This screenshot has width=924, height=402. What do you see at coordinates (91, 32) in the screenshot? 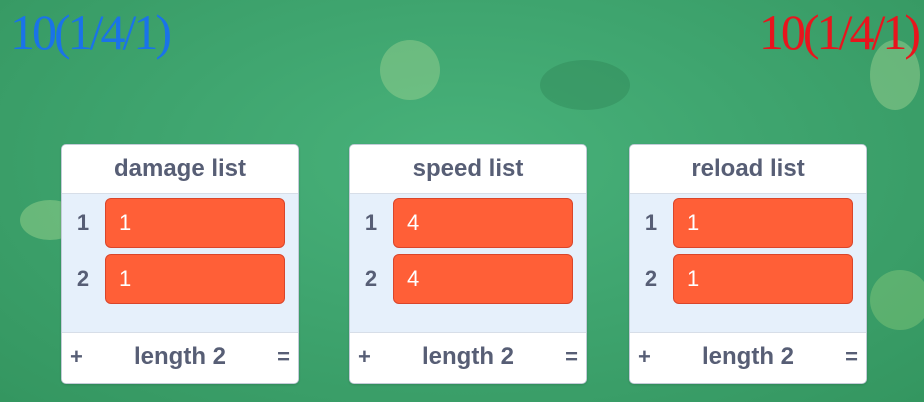
I see `score-left: 10(1/4/1)` at bounding box center [91, 32].